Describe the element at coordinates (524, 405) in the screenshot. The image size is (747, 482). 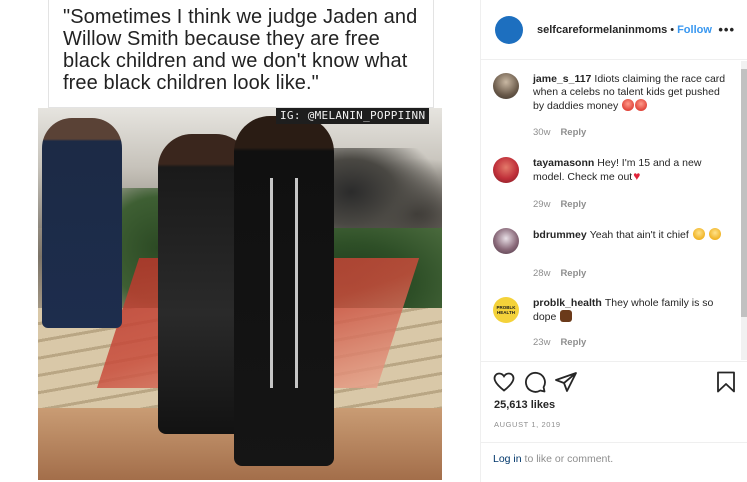
I see `like-count: 25,613 likes` at that location.